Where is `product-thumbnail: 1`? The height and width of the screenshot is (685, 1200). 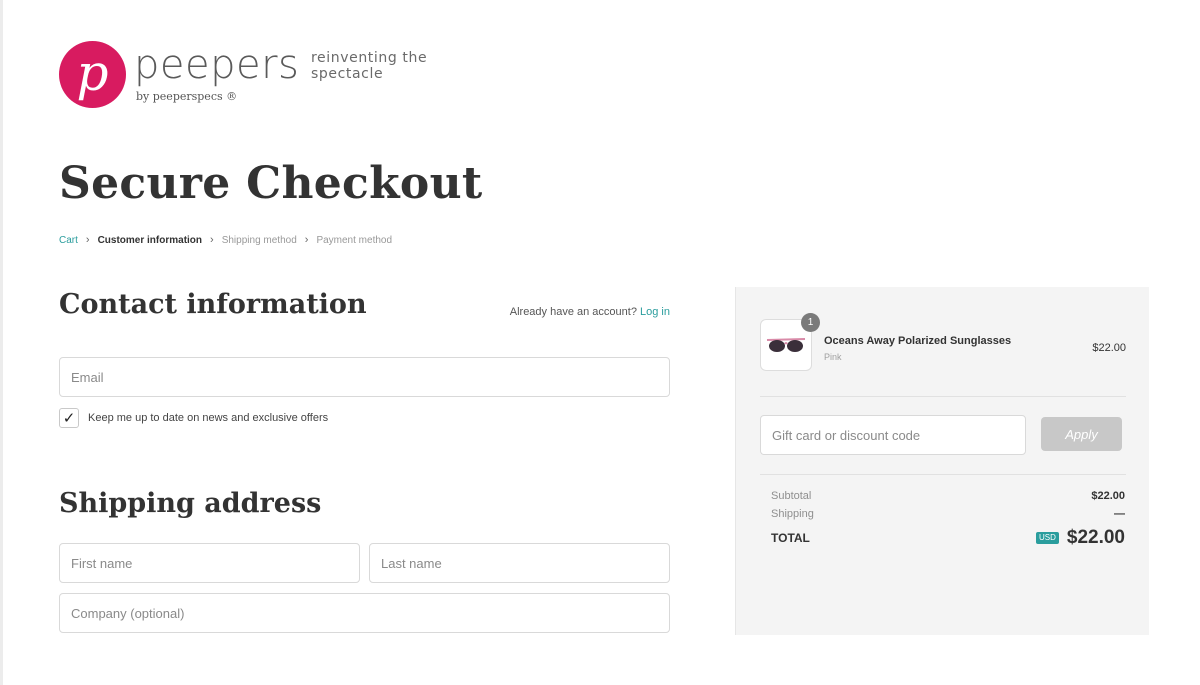 product-thumbnail: 1 is located at coordinates (790, 342).